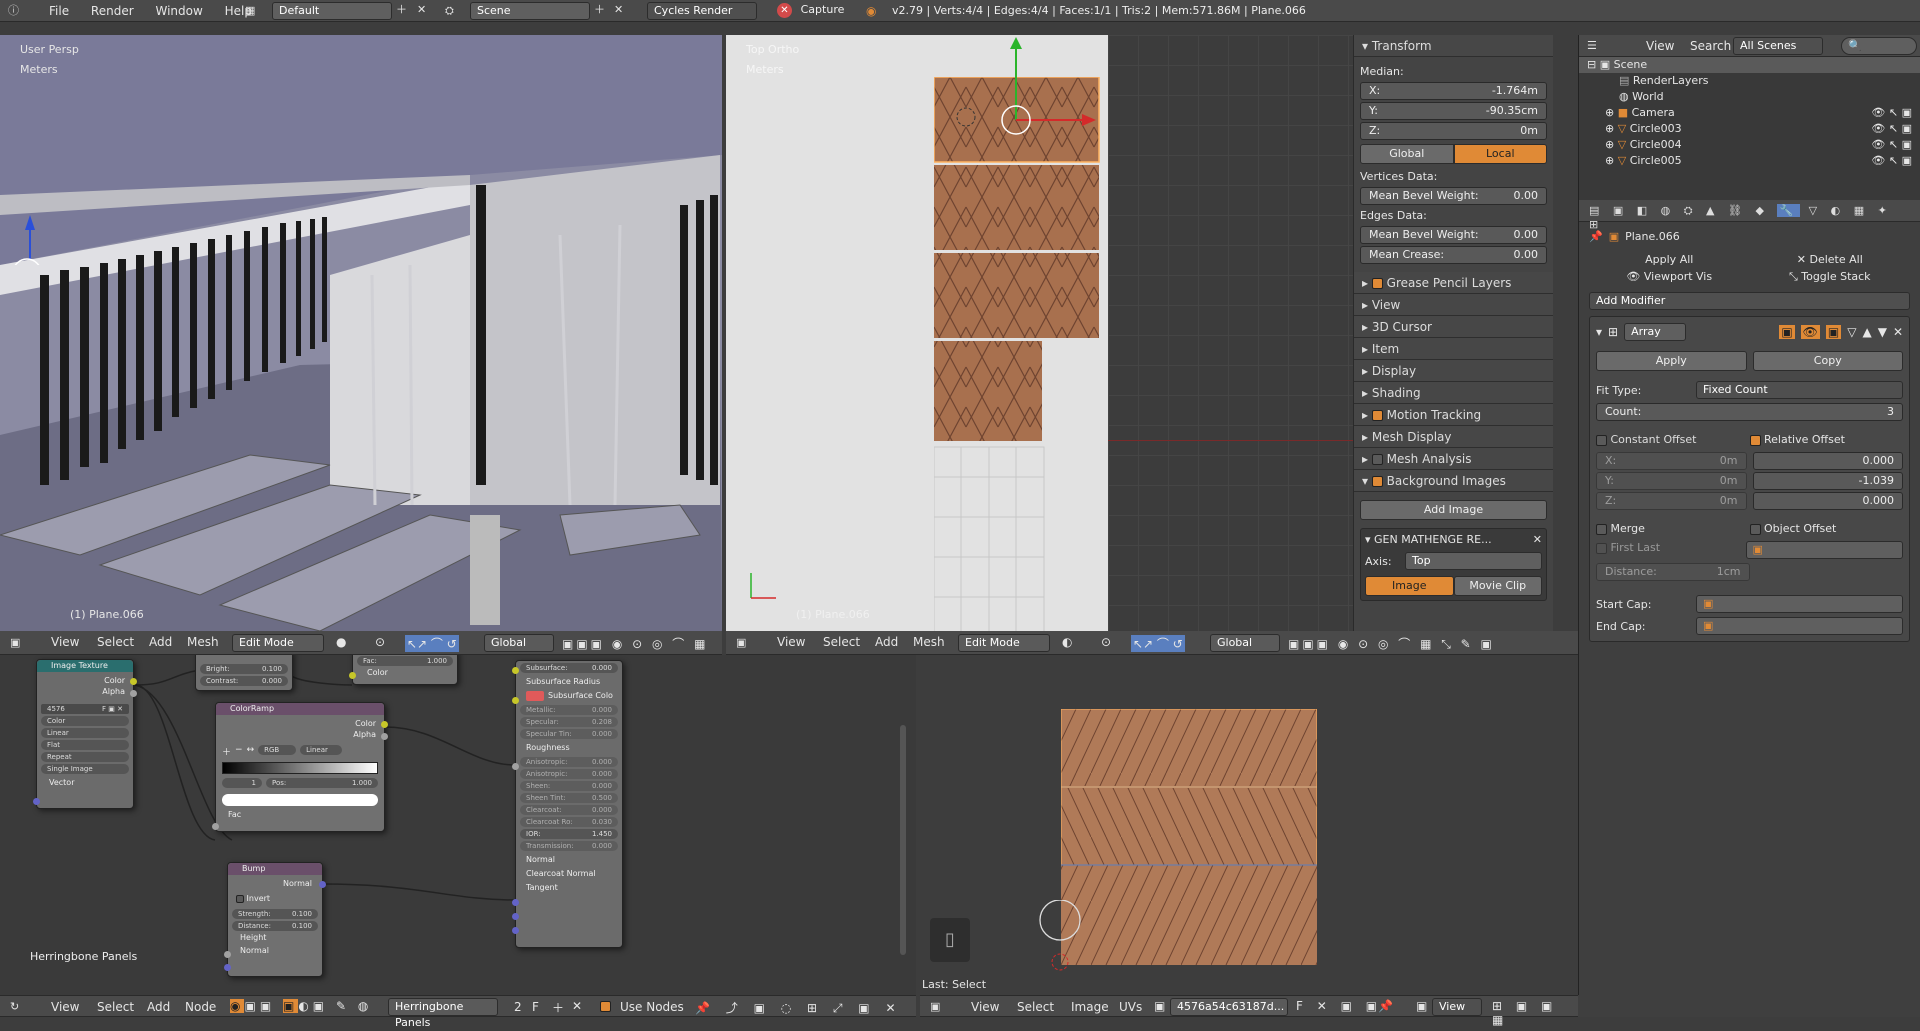  I want to click on scene-icon: ⛭, so click(449, 10).